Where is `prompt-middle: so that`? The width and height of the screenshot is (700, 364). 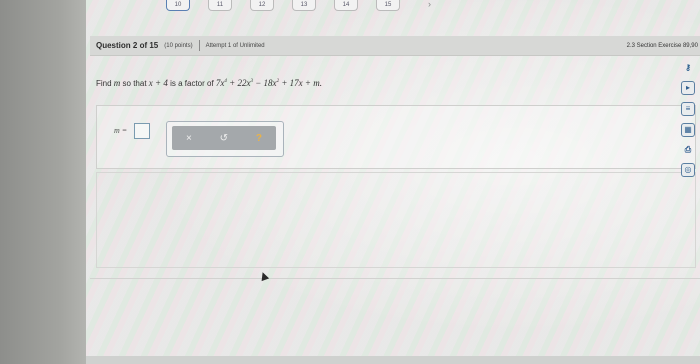 prompt-middle: so that is located at coordinates (134, 83).